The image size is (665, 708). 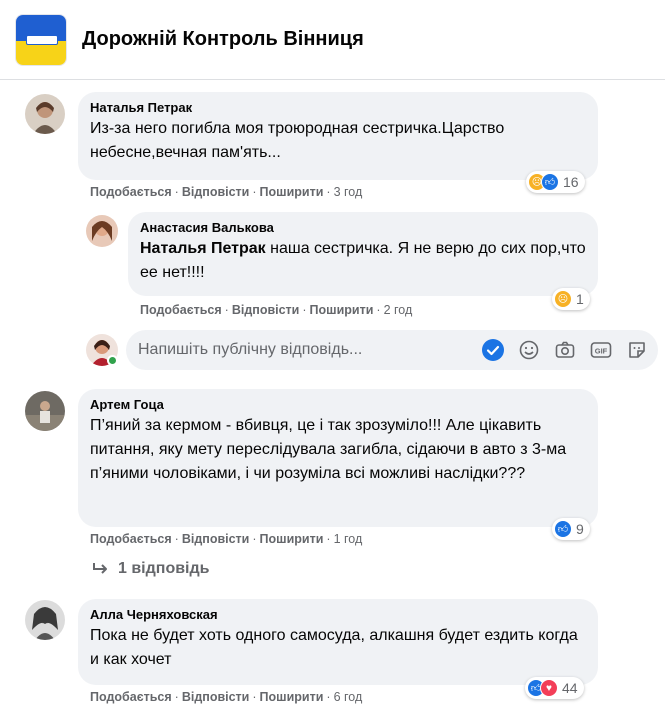 I want to click on comment-time: 6 год, so click(x=348, y=697).